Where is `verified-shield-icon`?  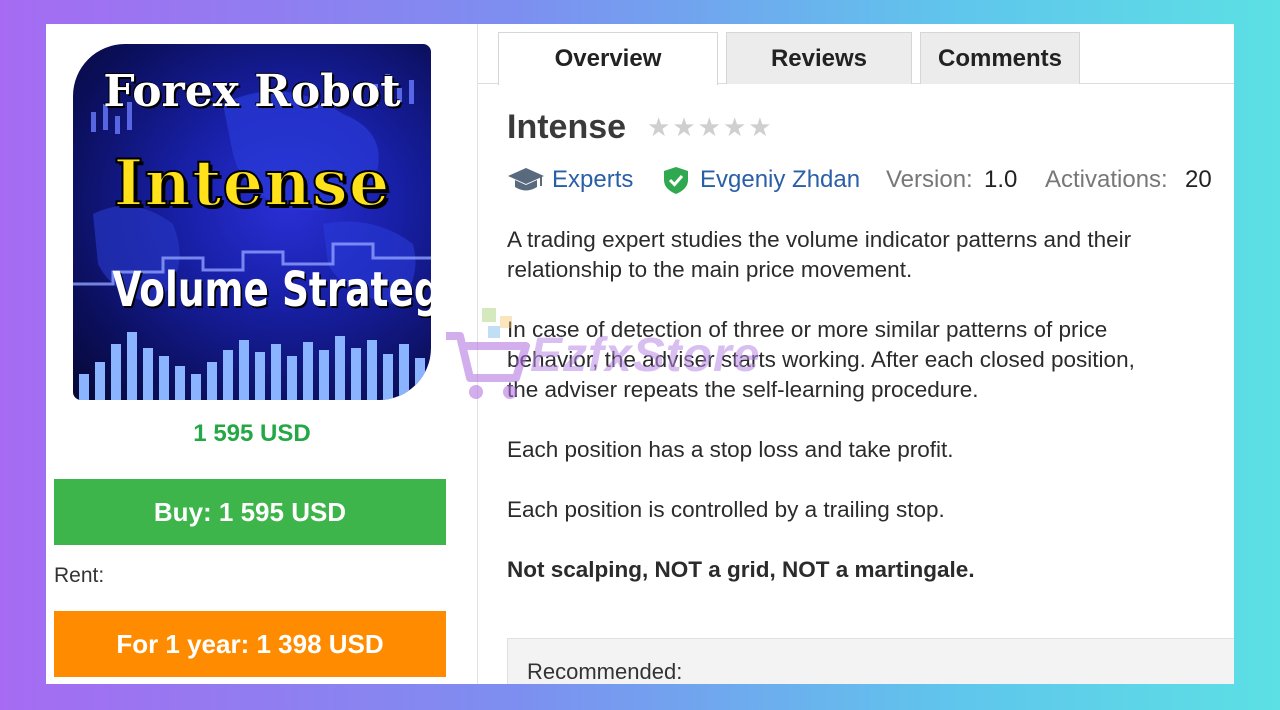 verified-shield-icon is located at coordinates (676, 183).